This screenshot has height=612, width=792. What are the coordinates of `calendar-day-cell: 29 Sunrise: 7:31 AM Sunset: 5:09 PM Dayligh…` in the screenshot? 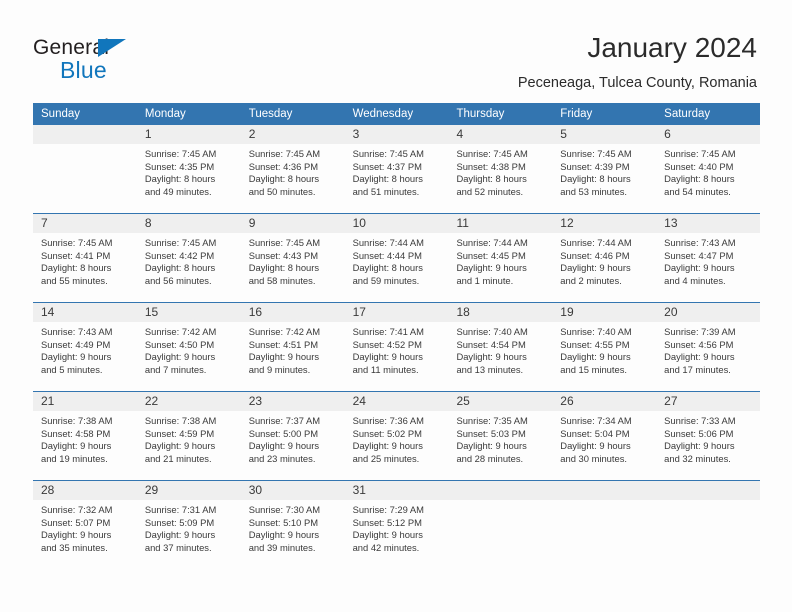 It's located at (188, 525).